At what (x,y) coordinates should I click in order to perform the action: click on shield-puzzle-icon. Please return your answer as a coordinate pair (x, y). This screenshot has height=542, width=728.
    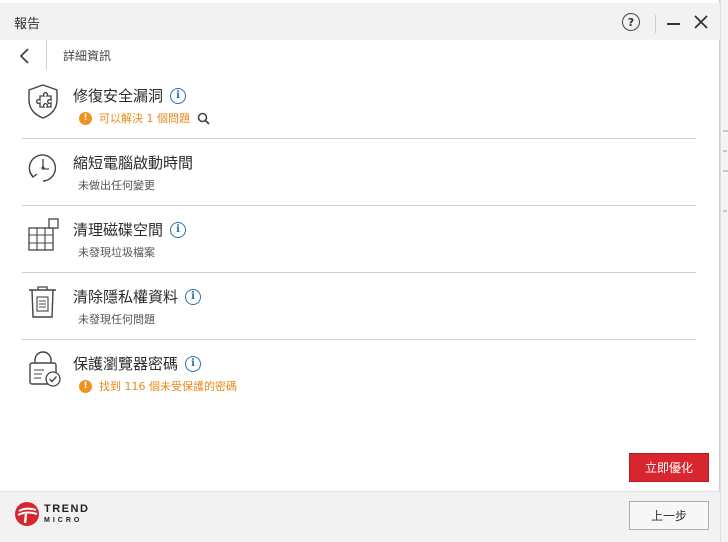
    Looking at the image, I should click on (43, 101).